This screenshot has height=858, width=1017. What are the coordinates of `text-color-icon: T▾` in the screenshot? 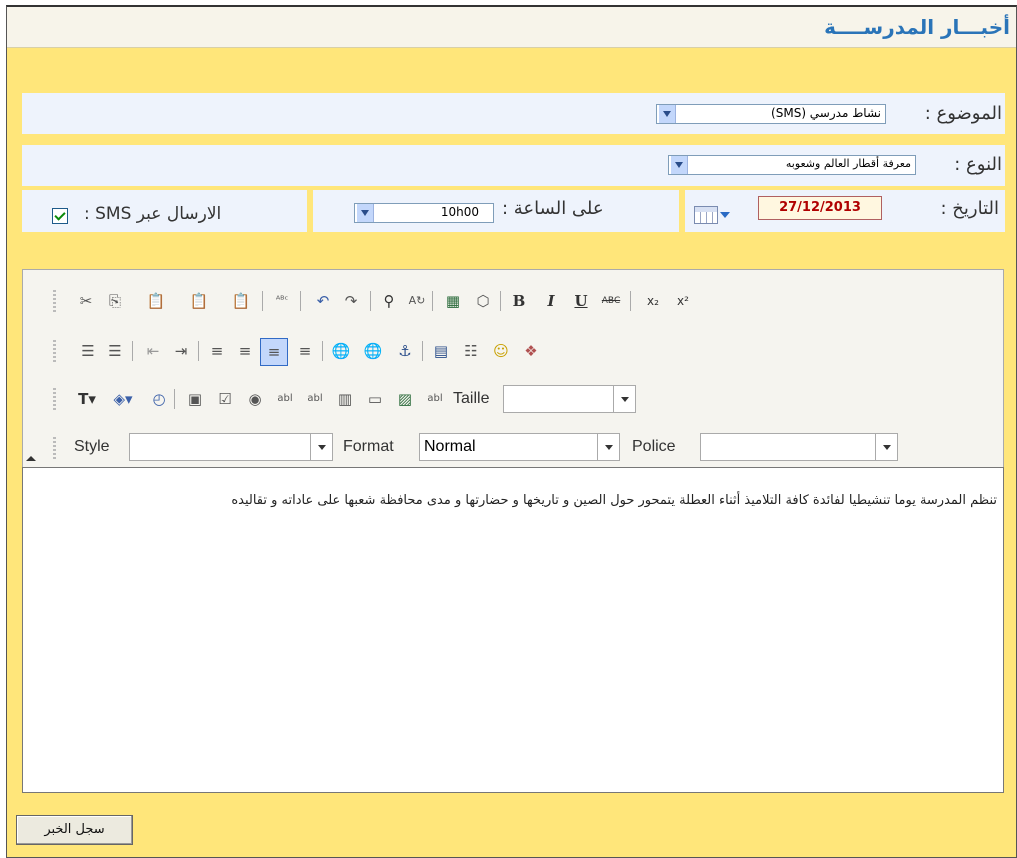 It's located at (87, 399).